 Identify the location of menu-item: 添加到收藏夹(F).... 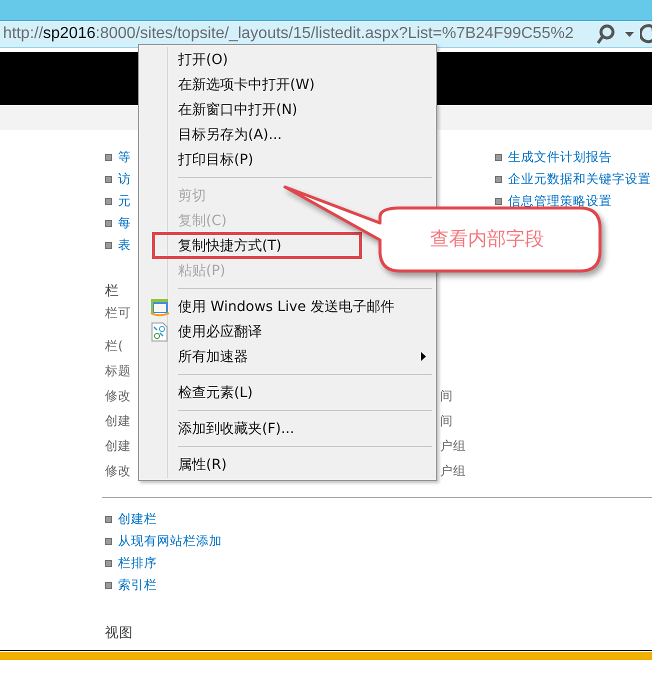
(236, 429).